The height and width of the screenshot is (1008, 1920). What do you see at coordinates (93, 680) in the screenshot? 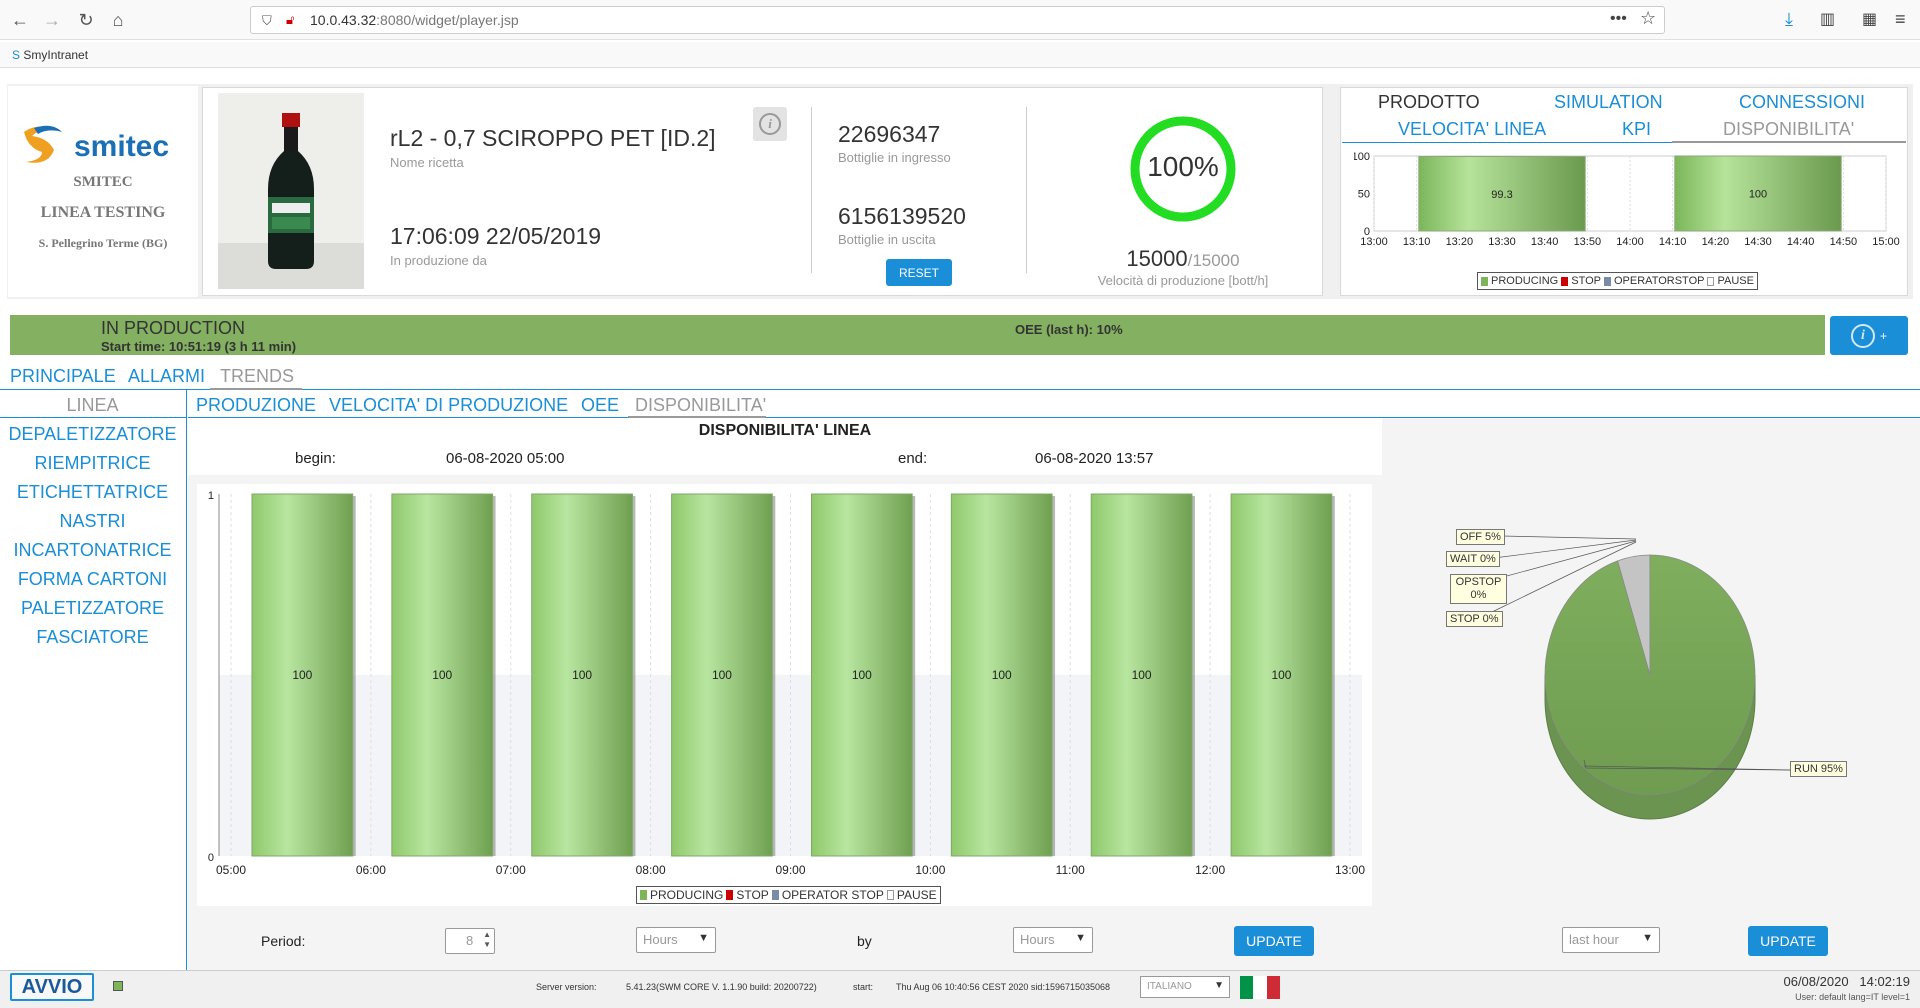
I see `side-menu` at bounding box center [93, 680].